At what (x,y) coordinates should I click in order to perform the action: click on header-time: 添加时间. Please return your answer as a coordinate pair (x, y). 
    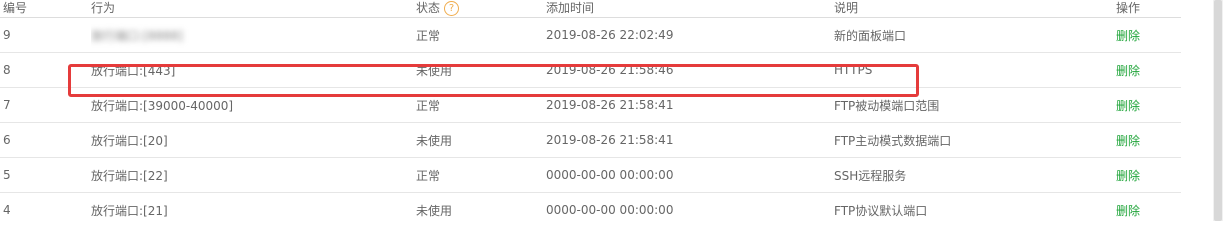
    Looking at the image, I should click on (690, 9).